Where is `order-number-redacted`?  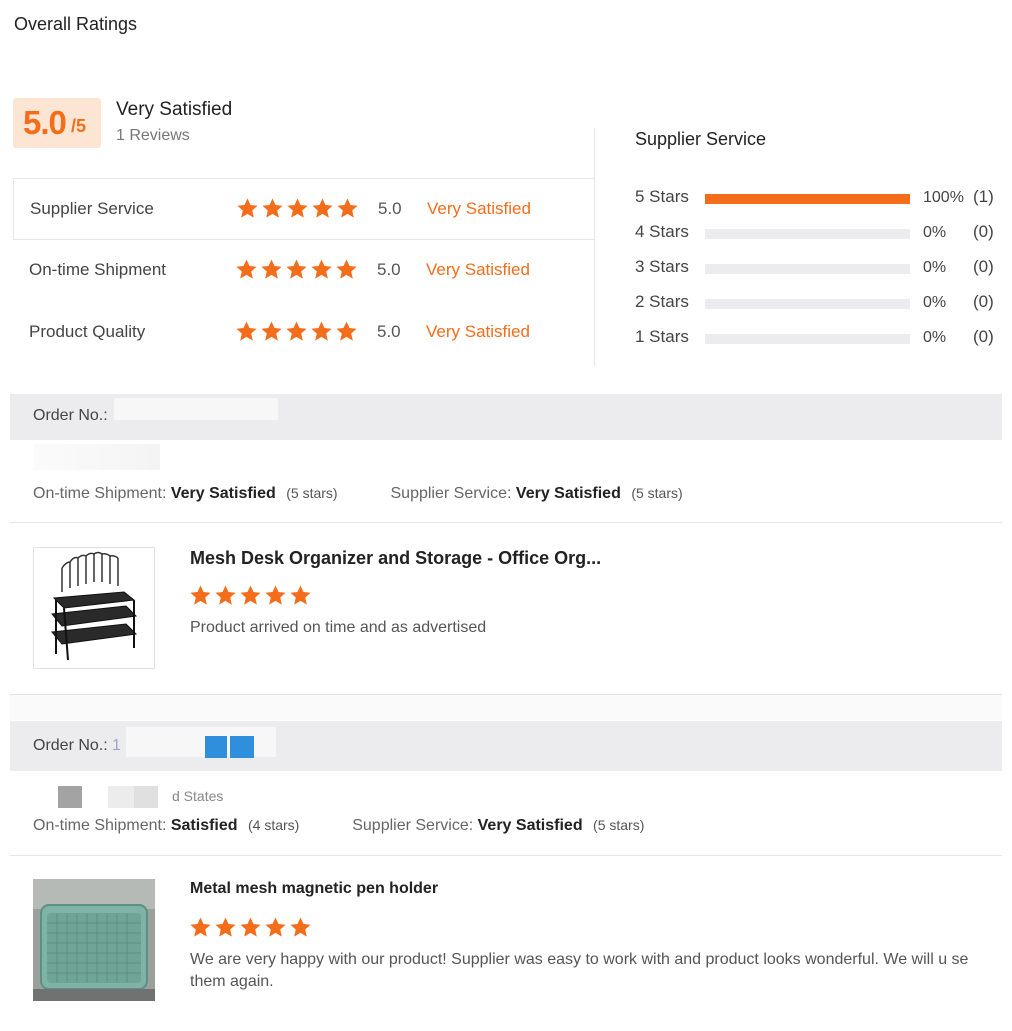
order-number-redacted is located at coordinates (196, 409).